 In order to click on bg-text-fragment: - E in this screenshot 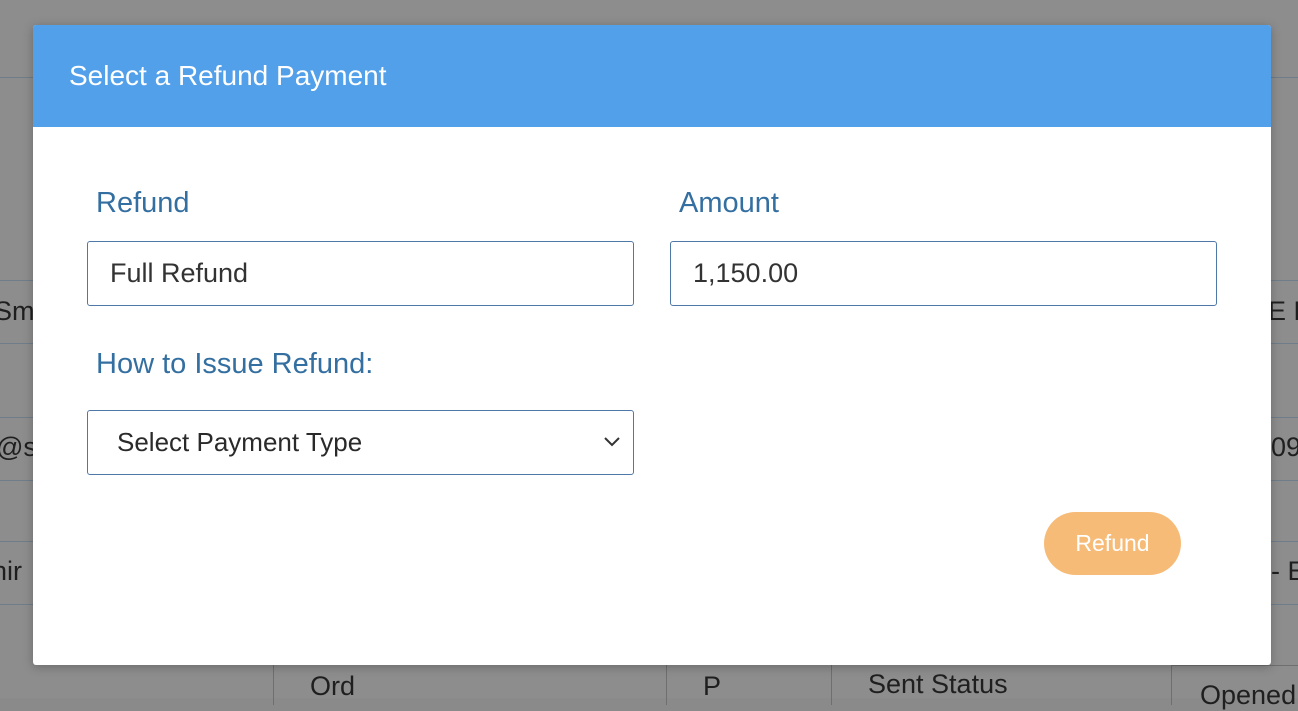, I will do `click(1284, 571)`.